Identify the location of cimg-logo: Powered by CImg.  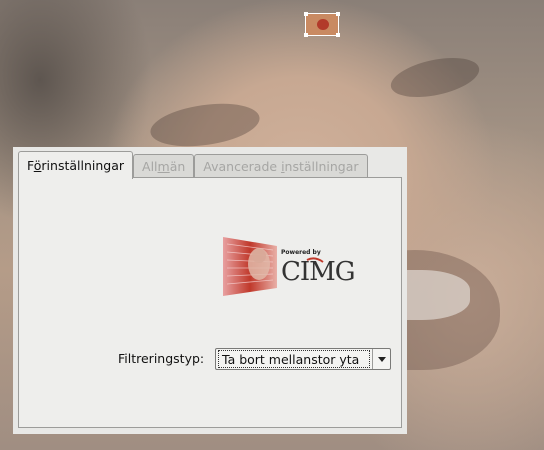
(294, 266).